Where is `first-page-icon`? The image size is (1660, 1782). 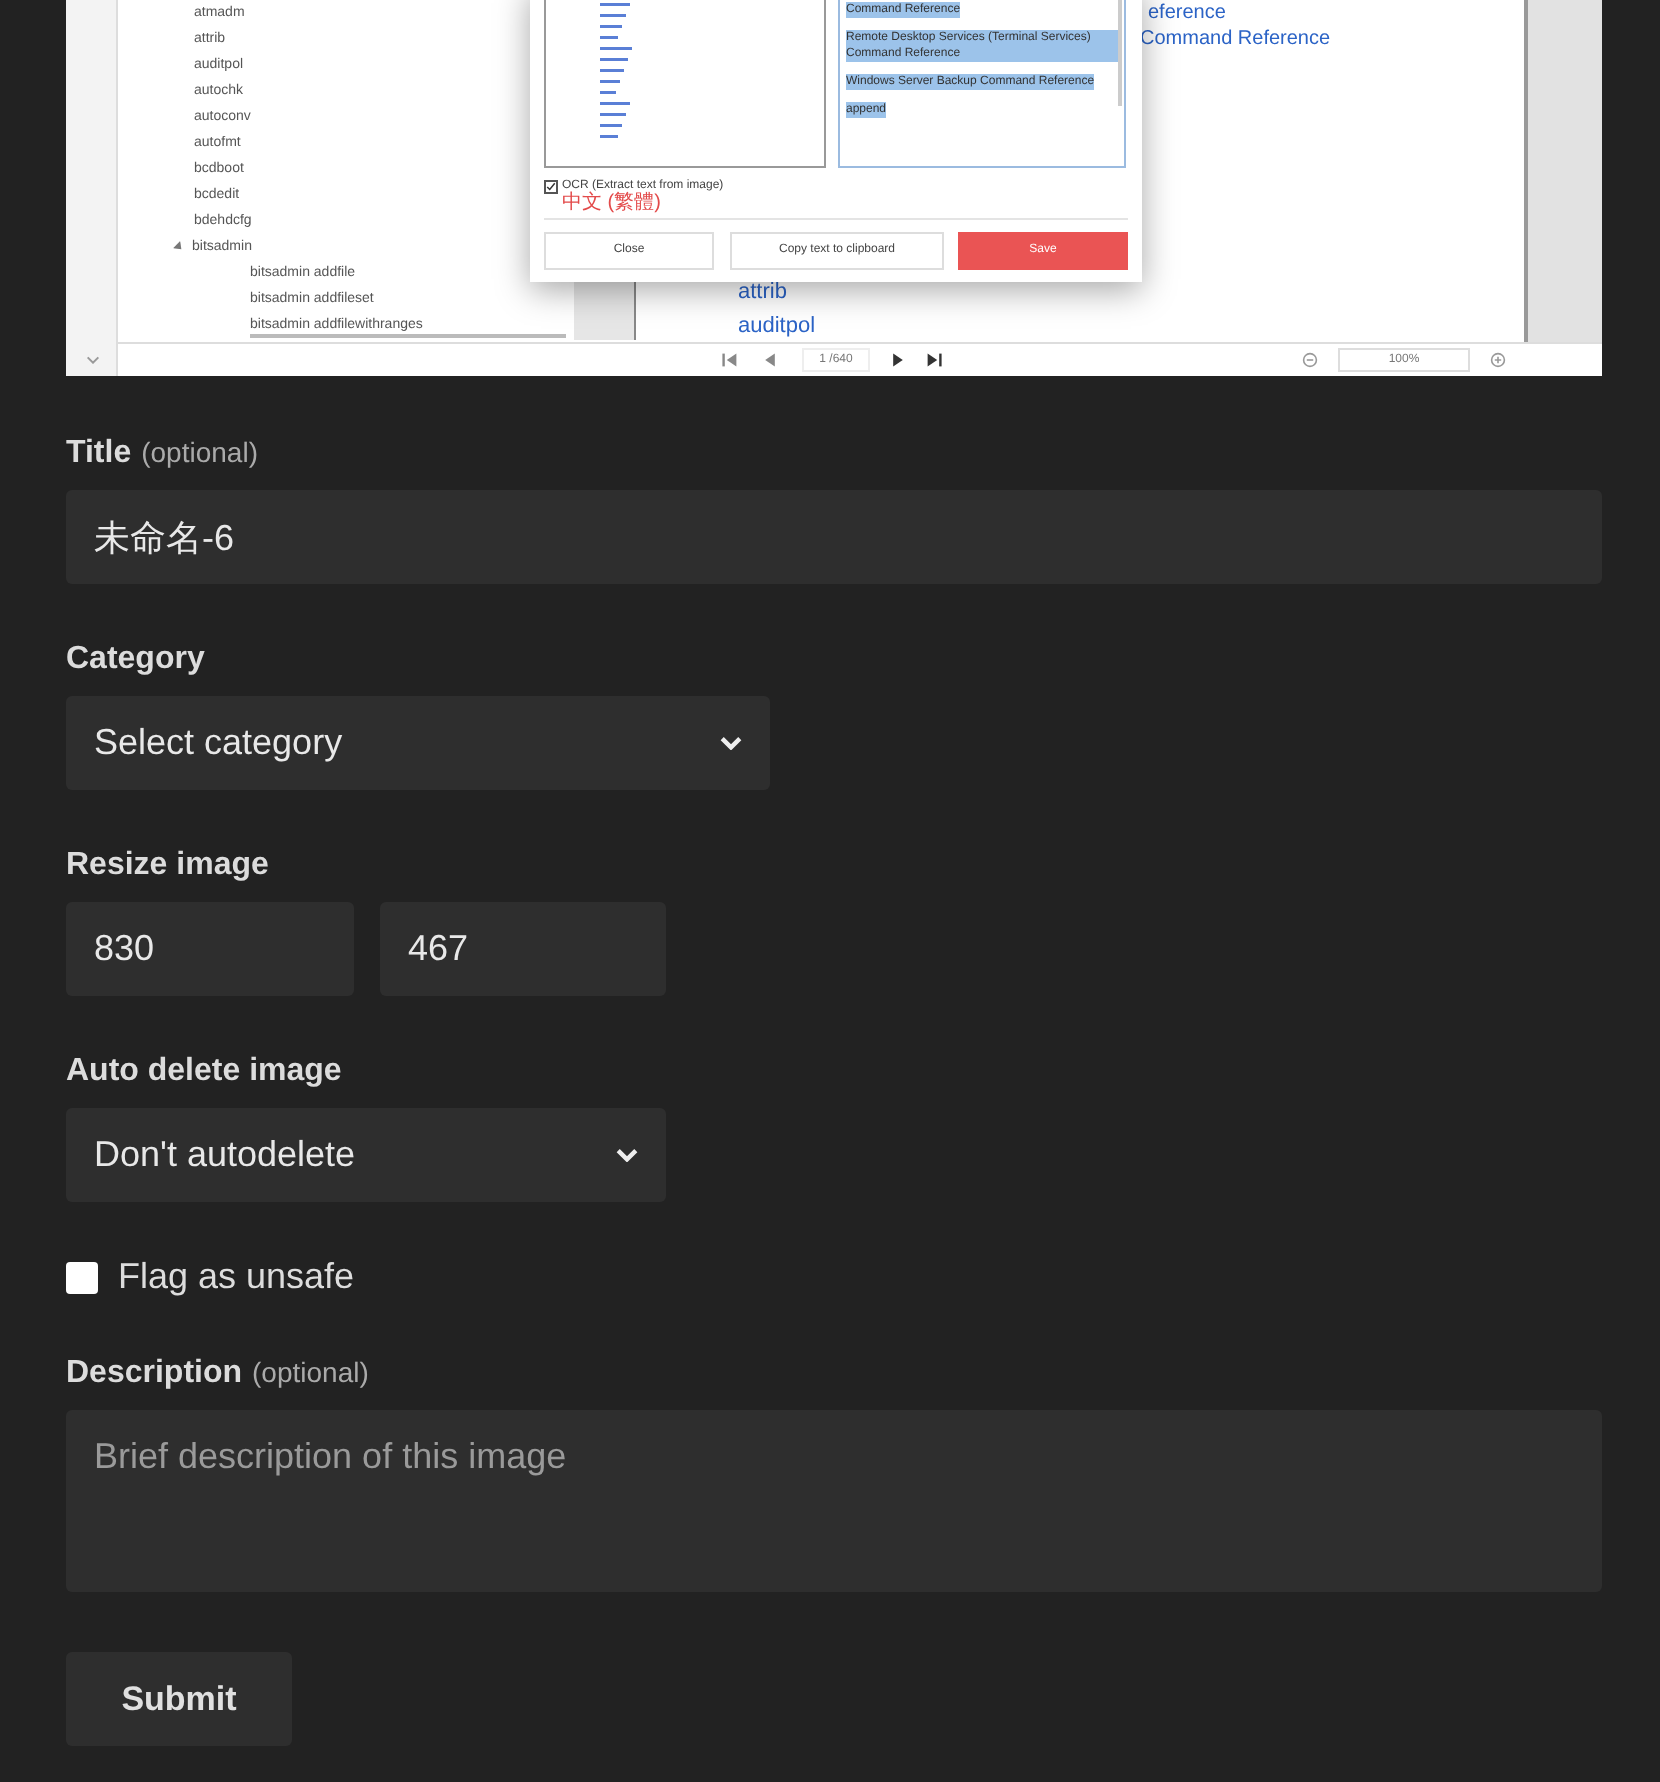 first-page-icon is located at coordinates (730, 360).